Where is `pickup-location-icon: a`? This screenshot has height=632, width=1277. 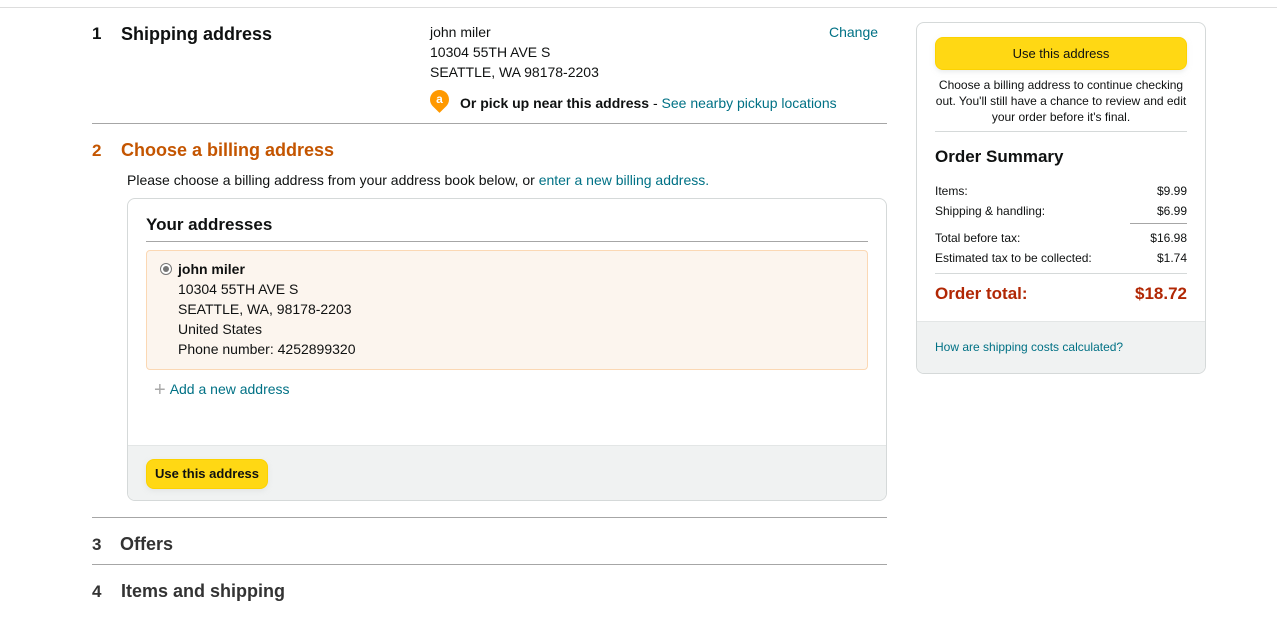
pickup-location-icon: a is located at coordinates (439, 99).